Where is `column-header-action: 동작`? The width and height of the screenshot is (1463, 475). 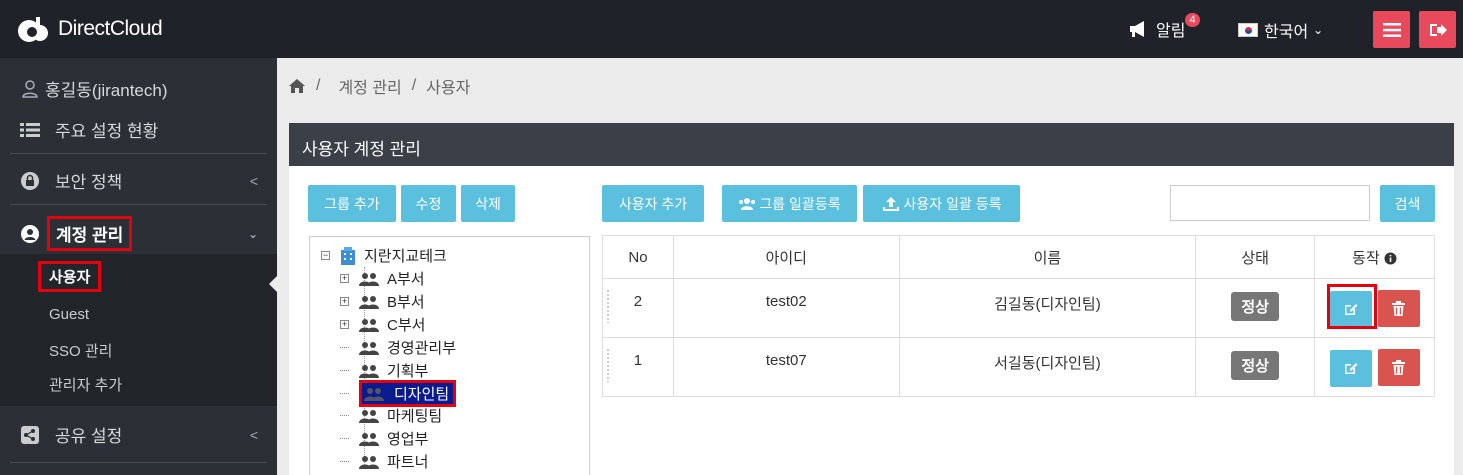 column-header-action: 동작 is located at coordinates (1374, 257).